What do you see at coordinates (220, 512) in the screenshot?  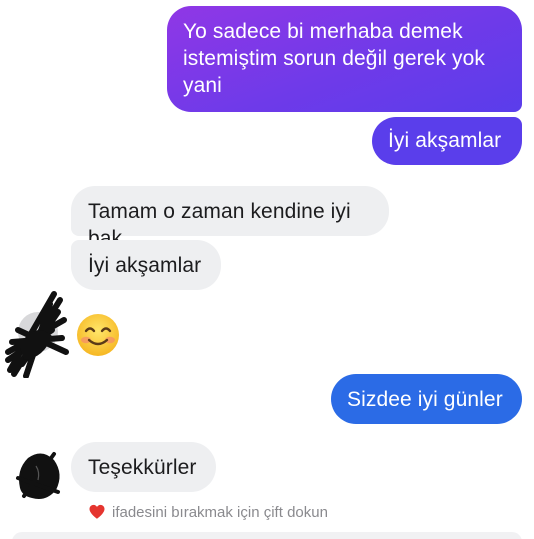 I see `reaction-hint-text: ifadesini bırakmak için çift dokun` at bounding box center [220, 512].